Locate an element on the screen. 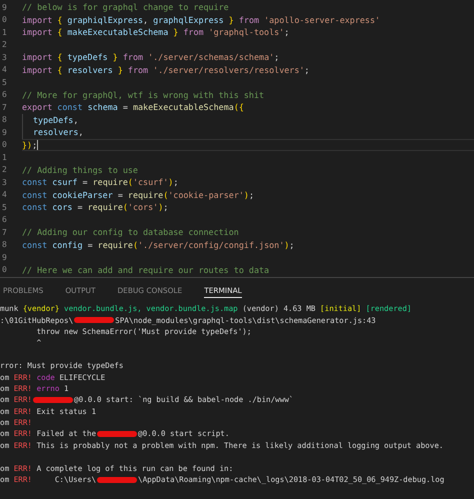 This screenshot has height=499, width=474. code-text: // Adding things to use is located at coordinates (80, 169).